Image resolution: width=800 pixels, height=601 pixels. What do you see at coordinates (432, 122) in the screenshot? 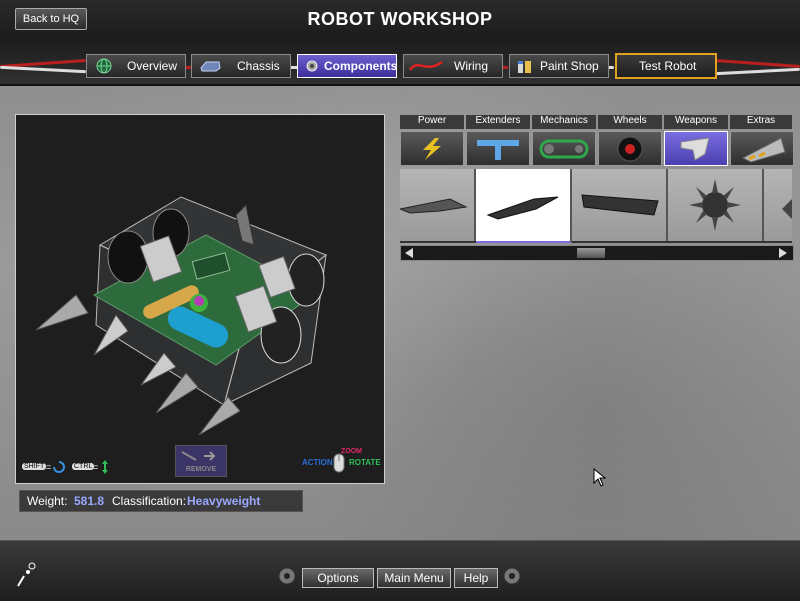
I see `category-label-power: Power` at bounding box center [432, 122].